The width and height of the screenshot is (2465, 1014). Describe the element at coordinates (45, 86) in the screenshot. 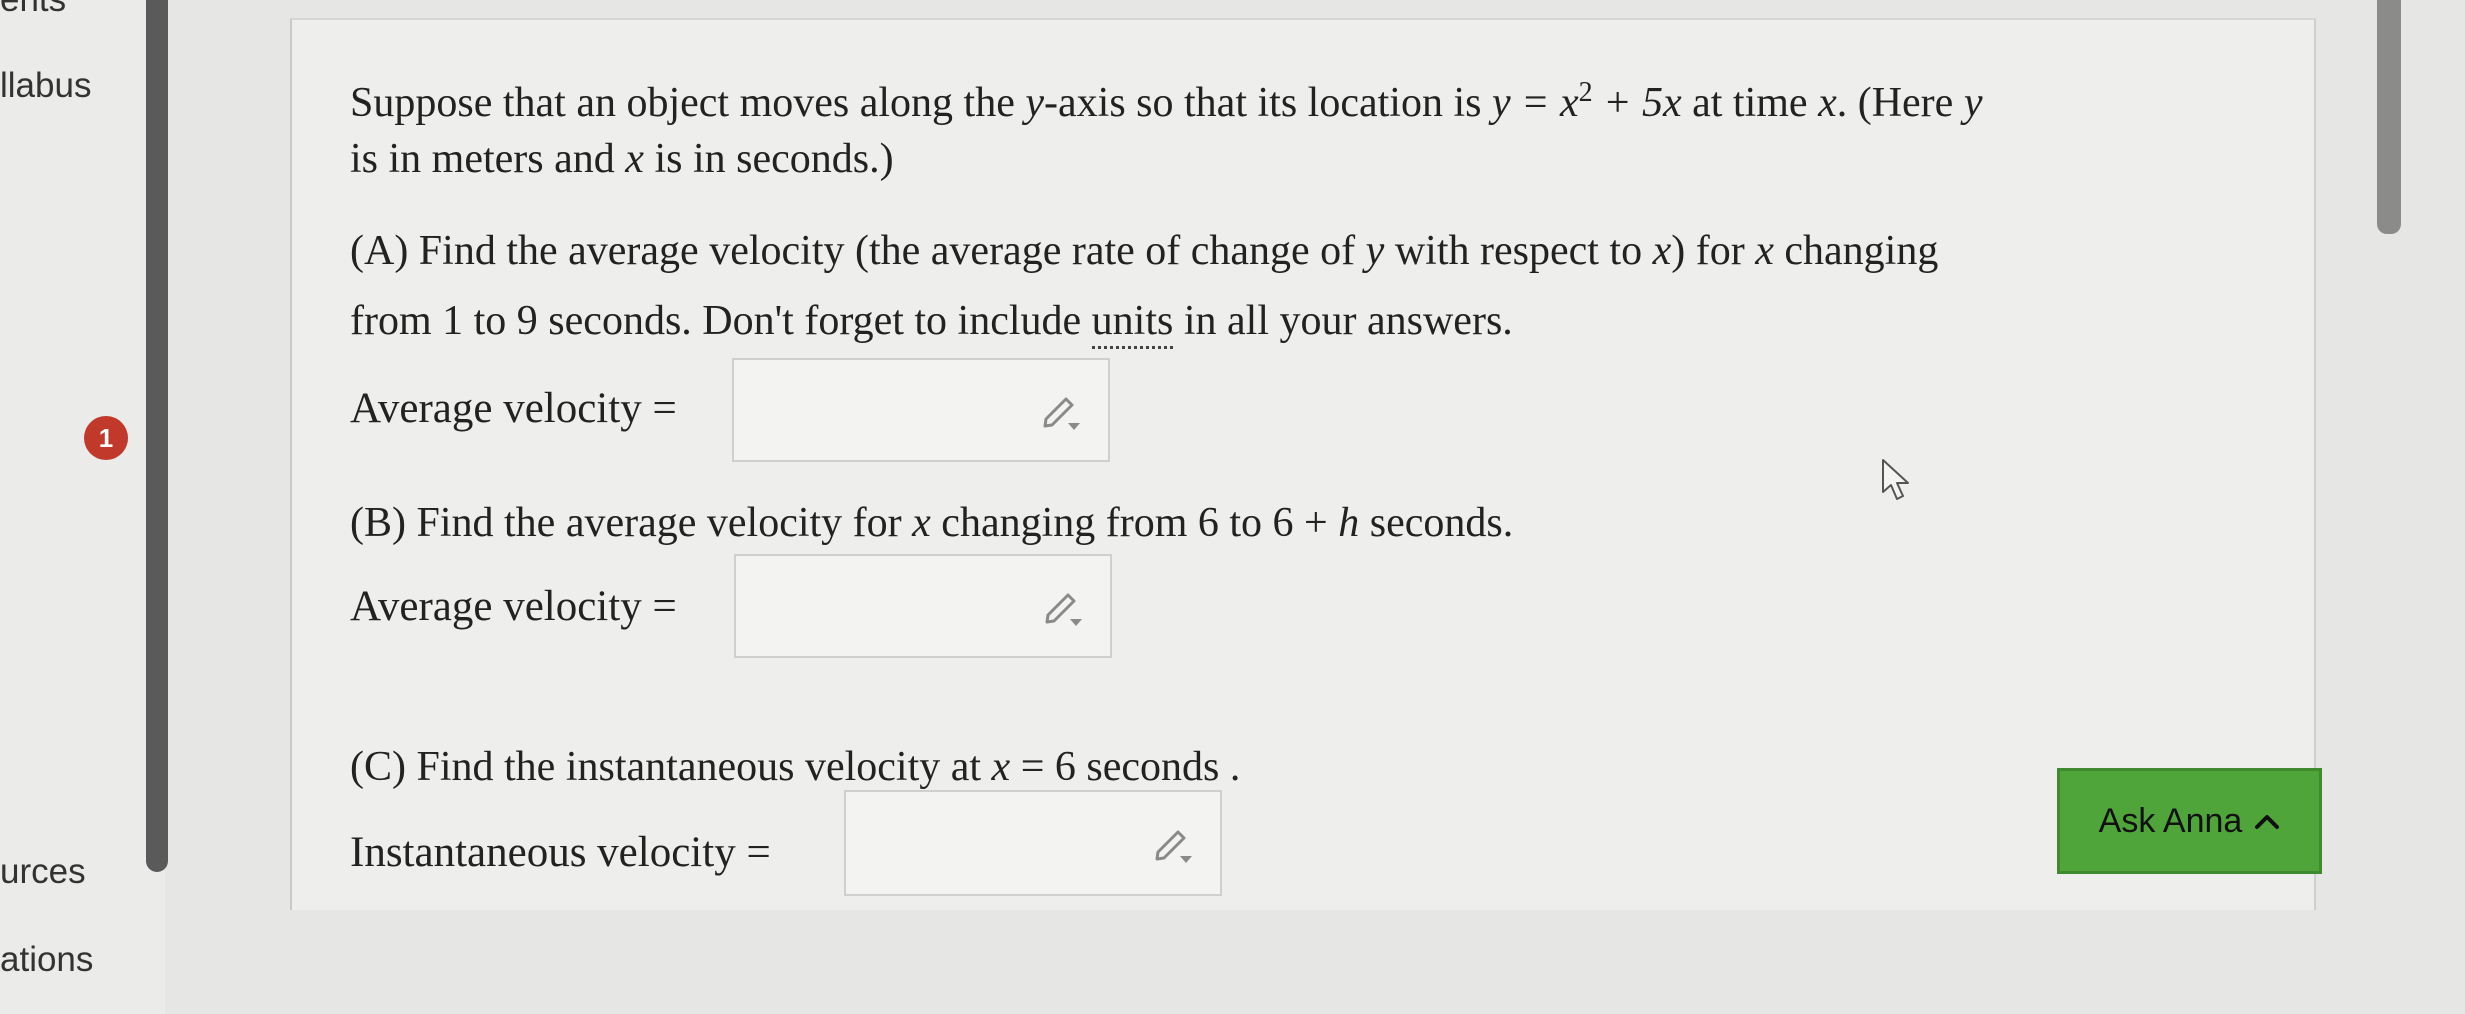

I see `nav-item-syllabus: llabus` at that location.